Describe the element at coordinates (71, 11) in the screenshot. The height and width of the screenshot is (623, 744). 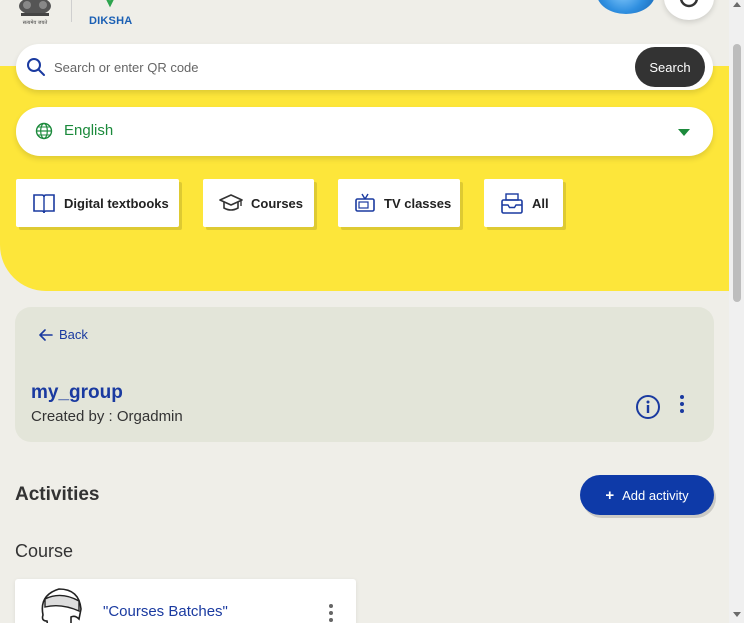
I see `header-divider` at that location.